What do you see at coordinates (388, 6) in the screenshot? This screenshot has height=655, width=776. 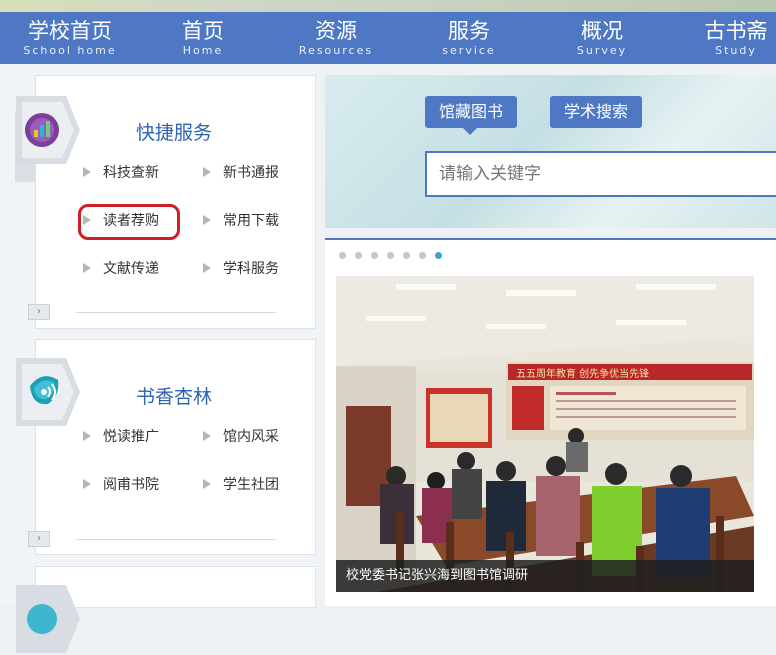 I see `top-banner-strip` at bounding box center [388, 6].